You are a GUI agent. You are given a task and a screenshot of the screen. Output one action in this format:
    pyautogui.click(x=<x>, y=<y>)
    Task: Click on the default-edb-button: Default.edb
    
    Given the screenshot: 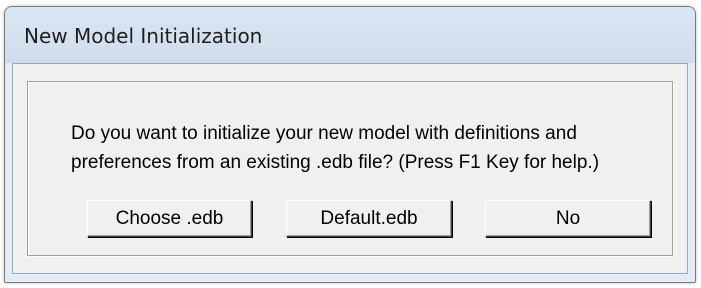 What is the action you would take?
    pyautogui.click(x=369, y=218)
    